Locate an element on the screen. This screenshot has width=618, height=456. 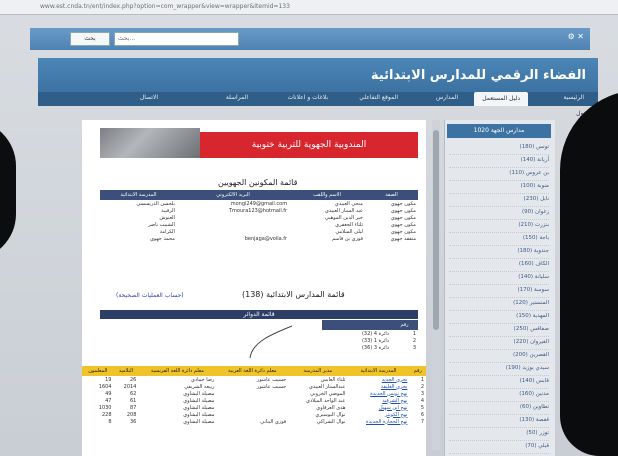
table-cell: Tmoura123@hotmail.fr is located at coordinates (233, 210).